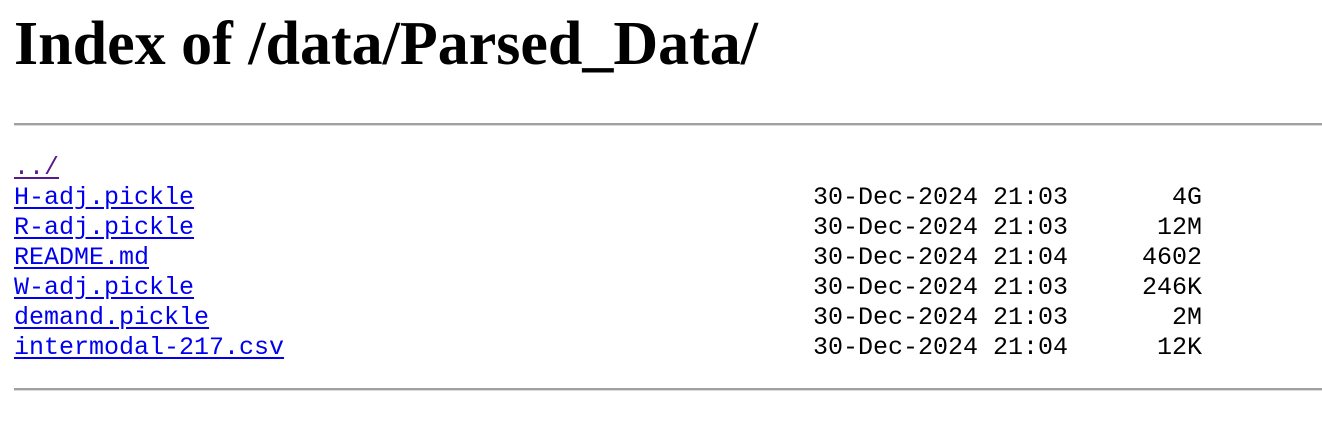  I want to click on parent-directory-row: ../, so click(664, 168).